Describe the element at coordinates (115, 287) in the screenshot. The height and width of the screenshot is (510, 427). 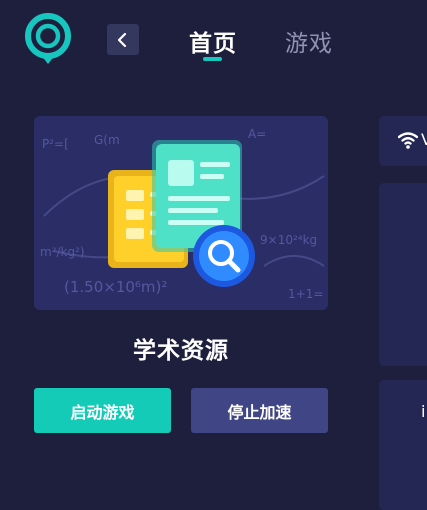
I see `formula-5: (1.50×10⁶m)²` at that location.